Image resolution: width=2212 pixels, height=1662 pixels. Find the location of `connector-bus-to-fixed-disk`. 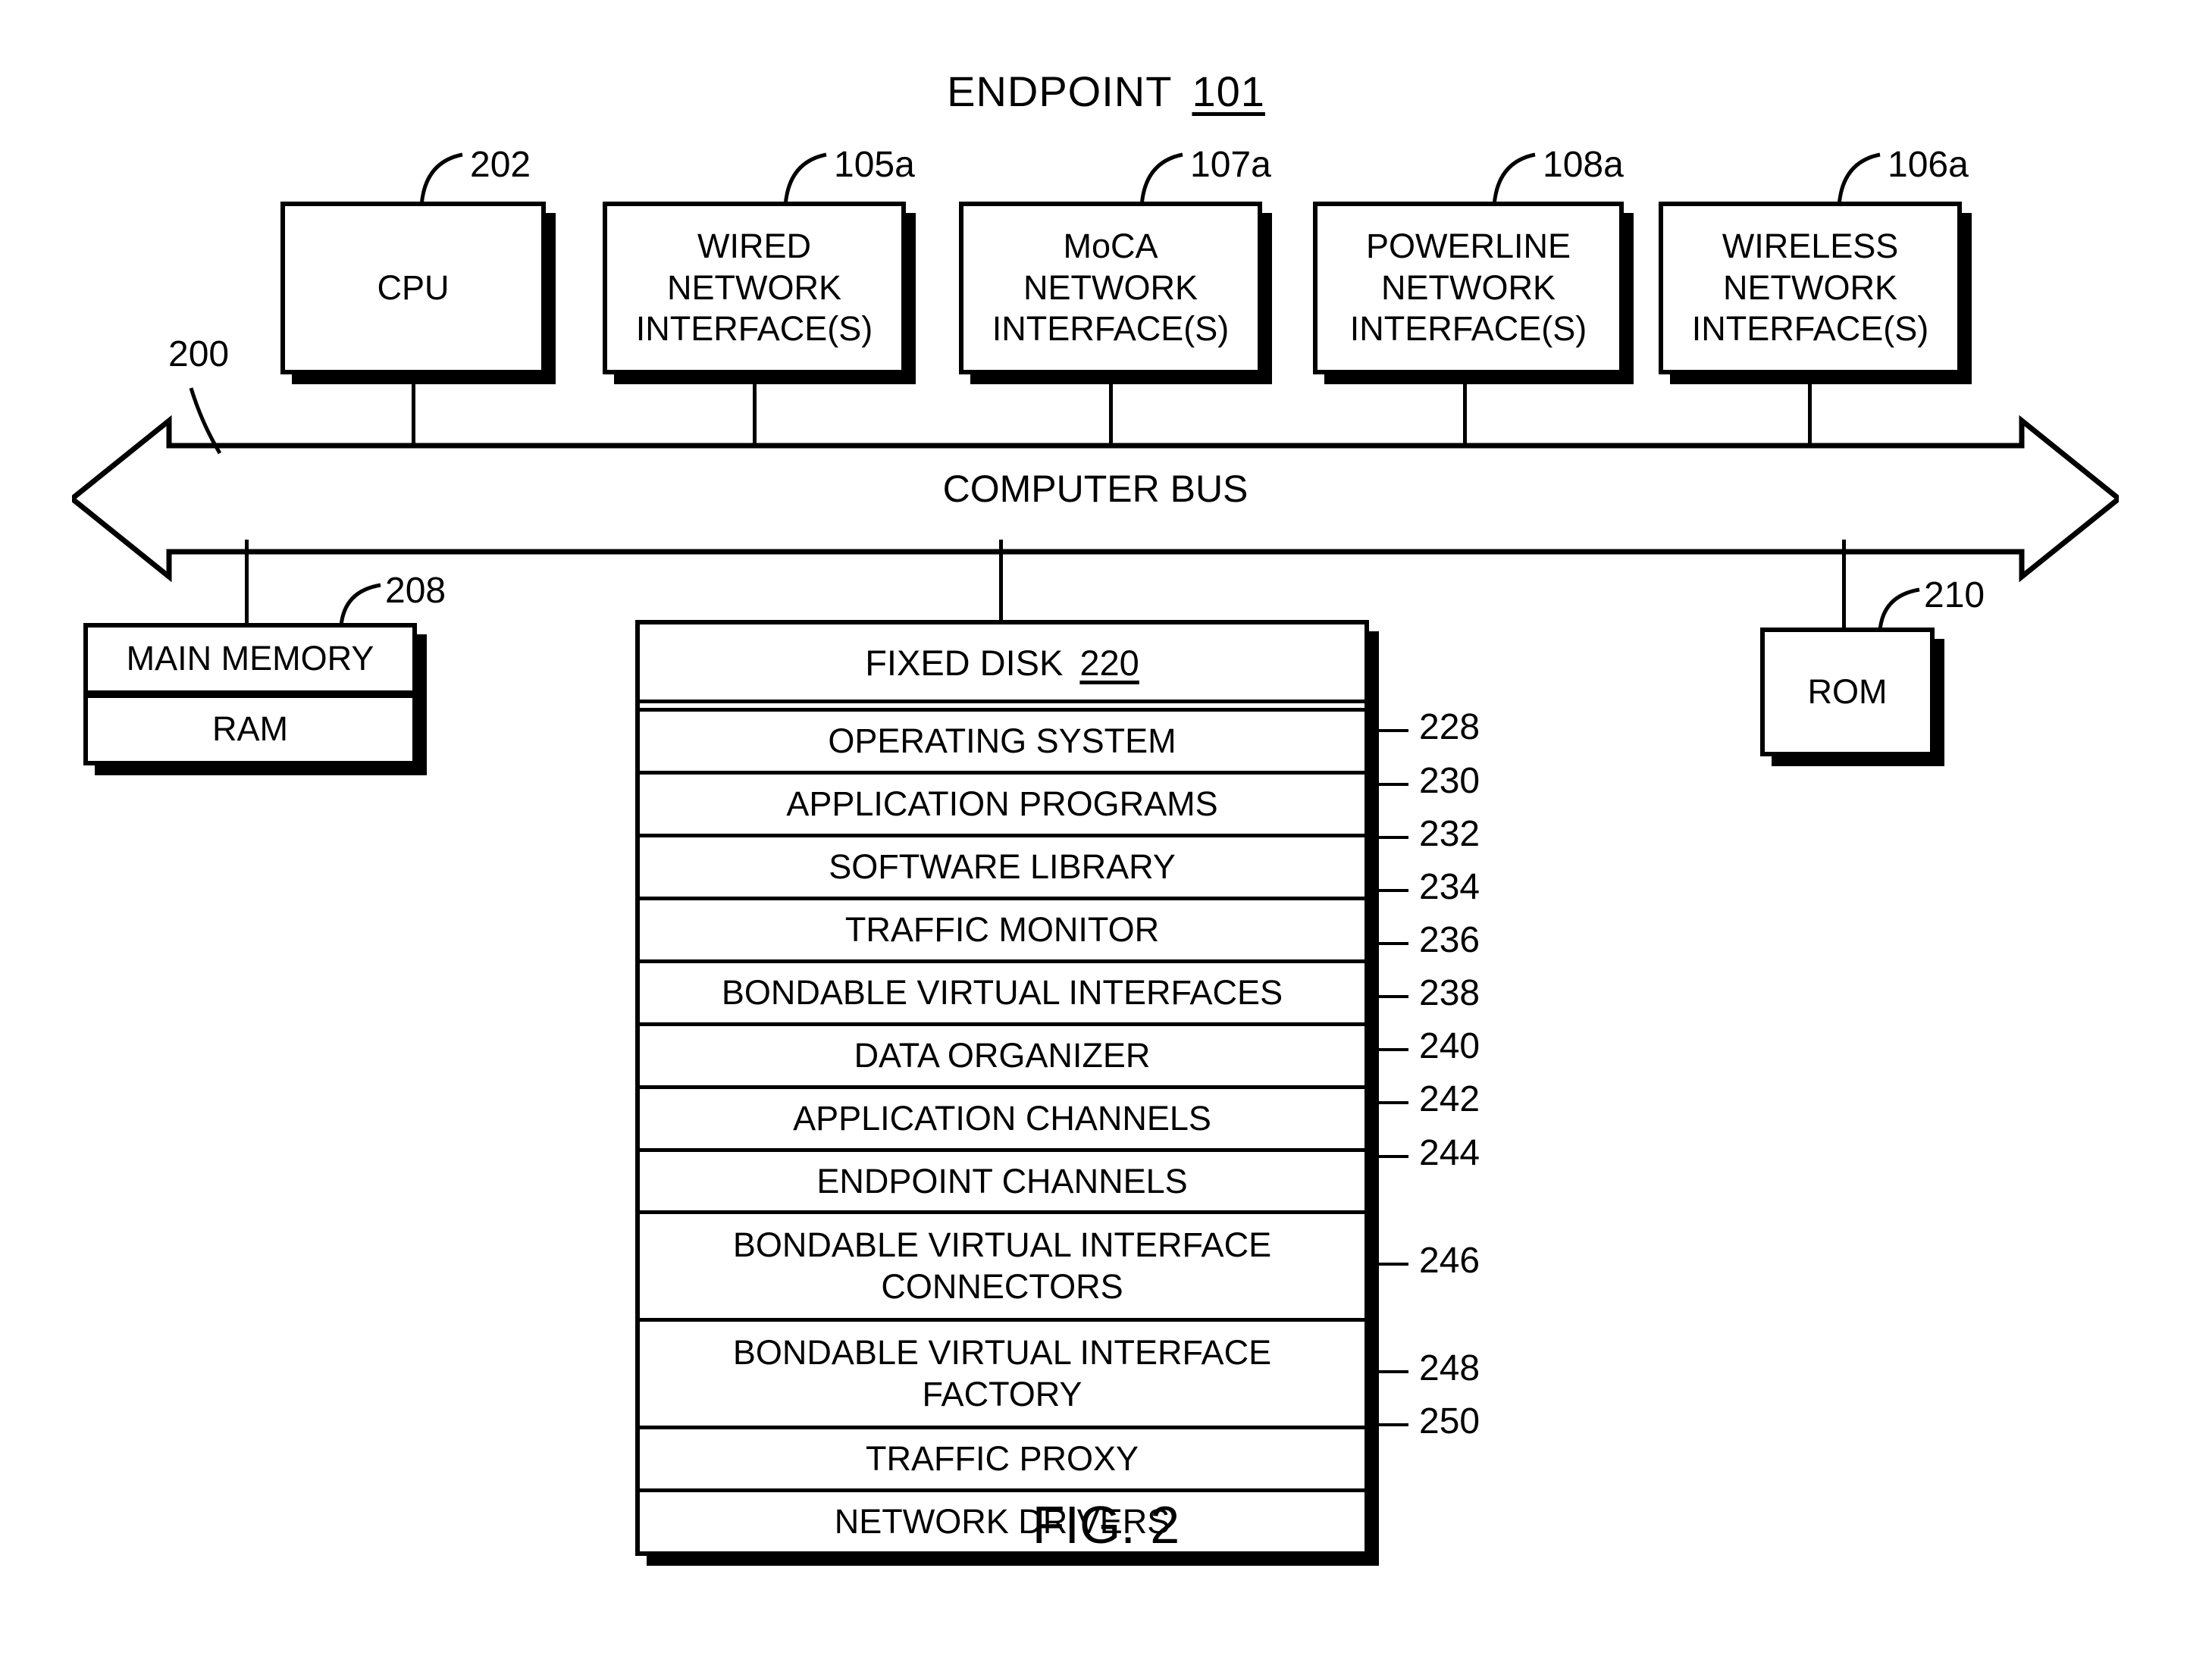

connector-bus-to-fixed-disk is located at coordinates (1001, 582).